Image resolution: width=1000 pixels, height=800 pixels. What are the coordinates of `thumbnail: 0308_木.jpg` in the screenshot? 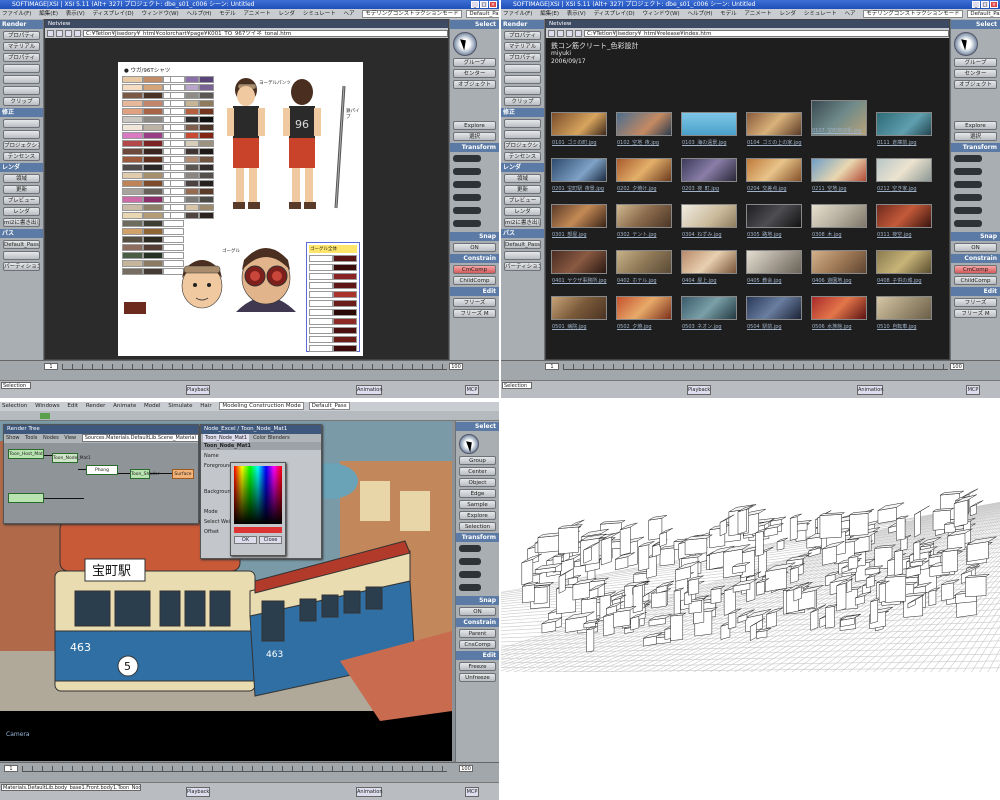 It's located at (839, 221).